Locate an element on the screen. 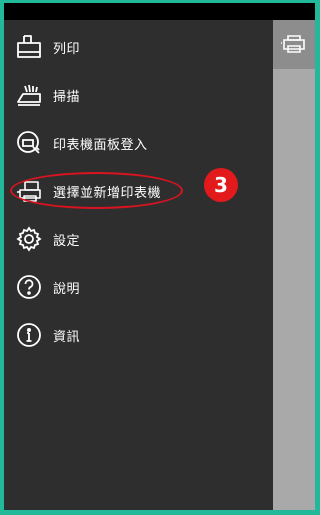  printer-icon is located at coordinates (293, 45).